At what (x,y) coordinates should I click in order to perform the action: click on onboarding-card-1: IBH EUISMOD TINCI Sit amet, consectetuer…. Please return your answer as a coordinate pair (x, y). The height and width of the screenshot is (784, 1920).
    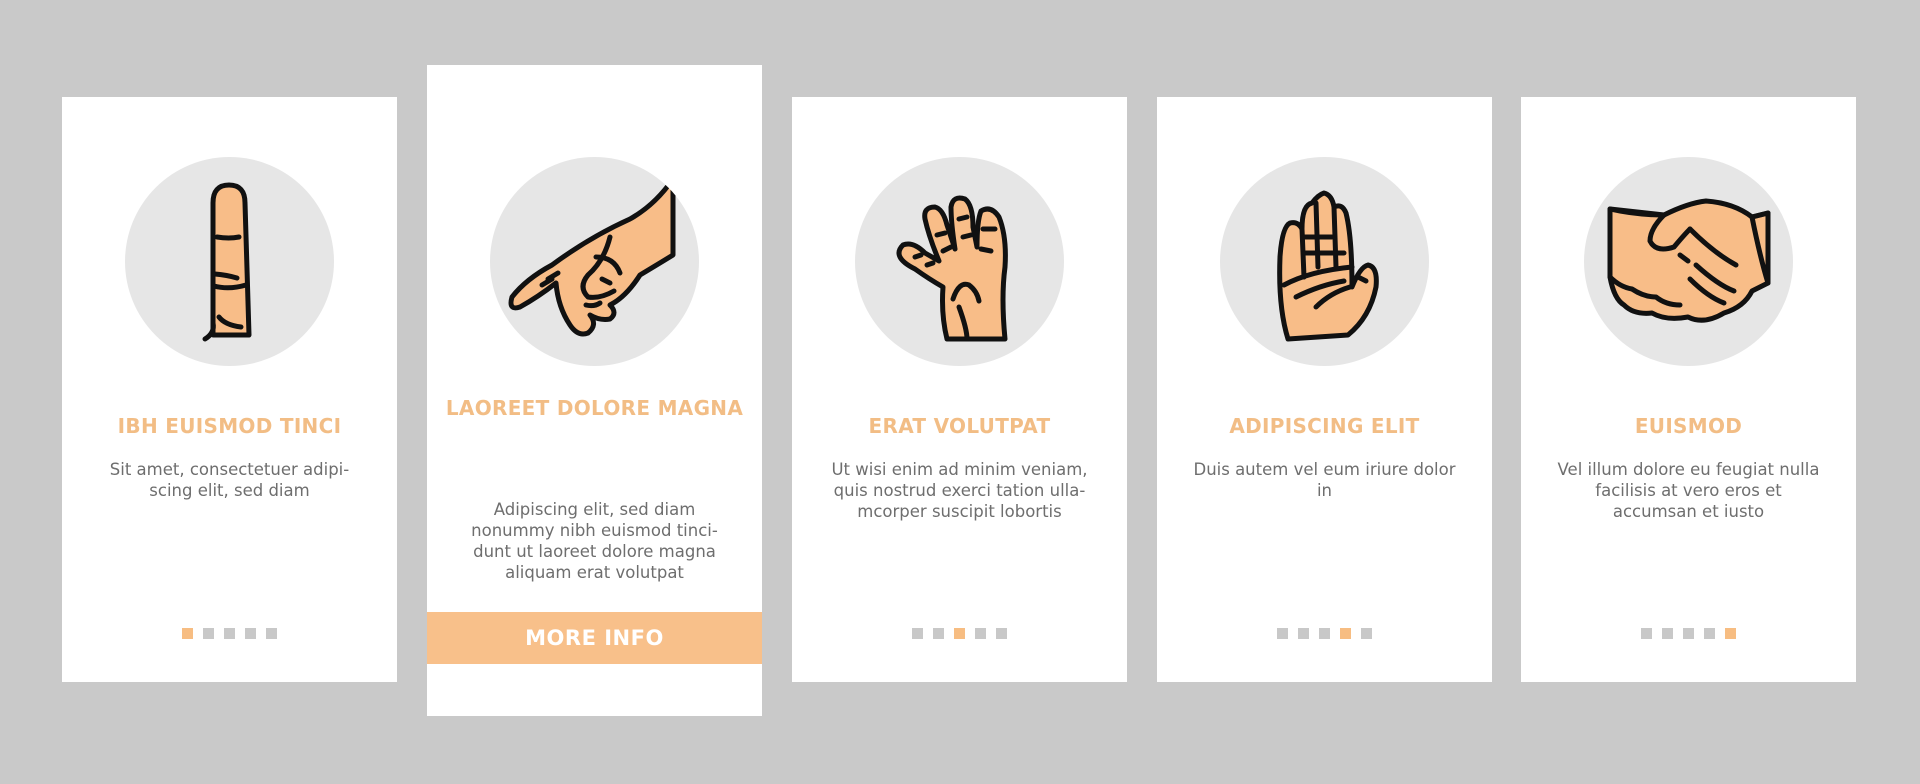
    Looking at the image, I should click on (229, 389).